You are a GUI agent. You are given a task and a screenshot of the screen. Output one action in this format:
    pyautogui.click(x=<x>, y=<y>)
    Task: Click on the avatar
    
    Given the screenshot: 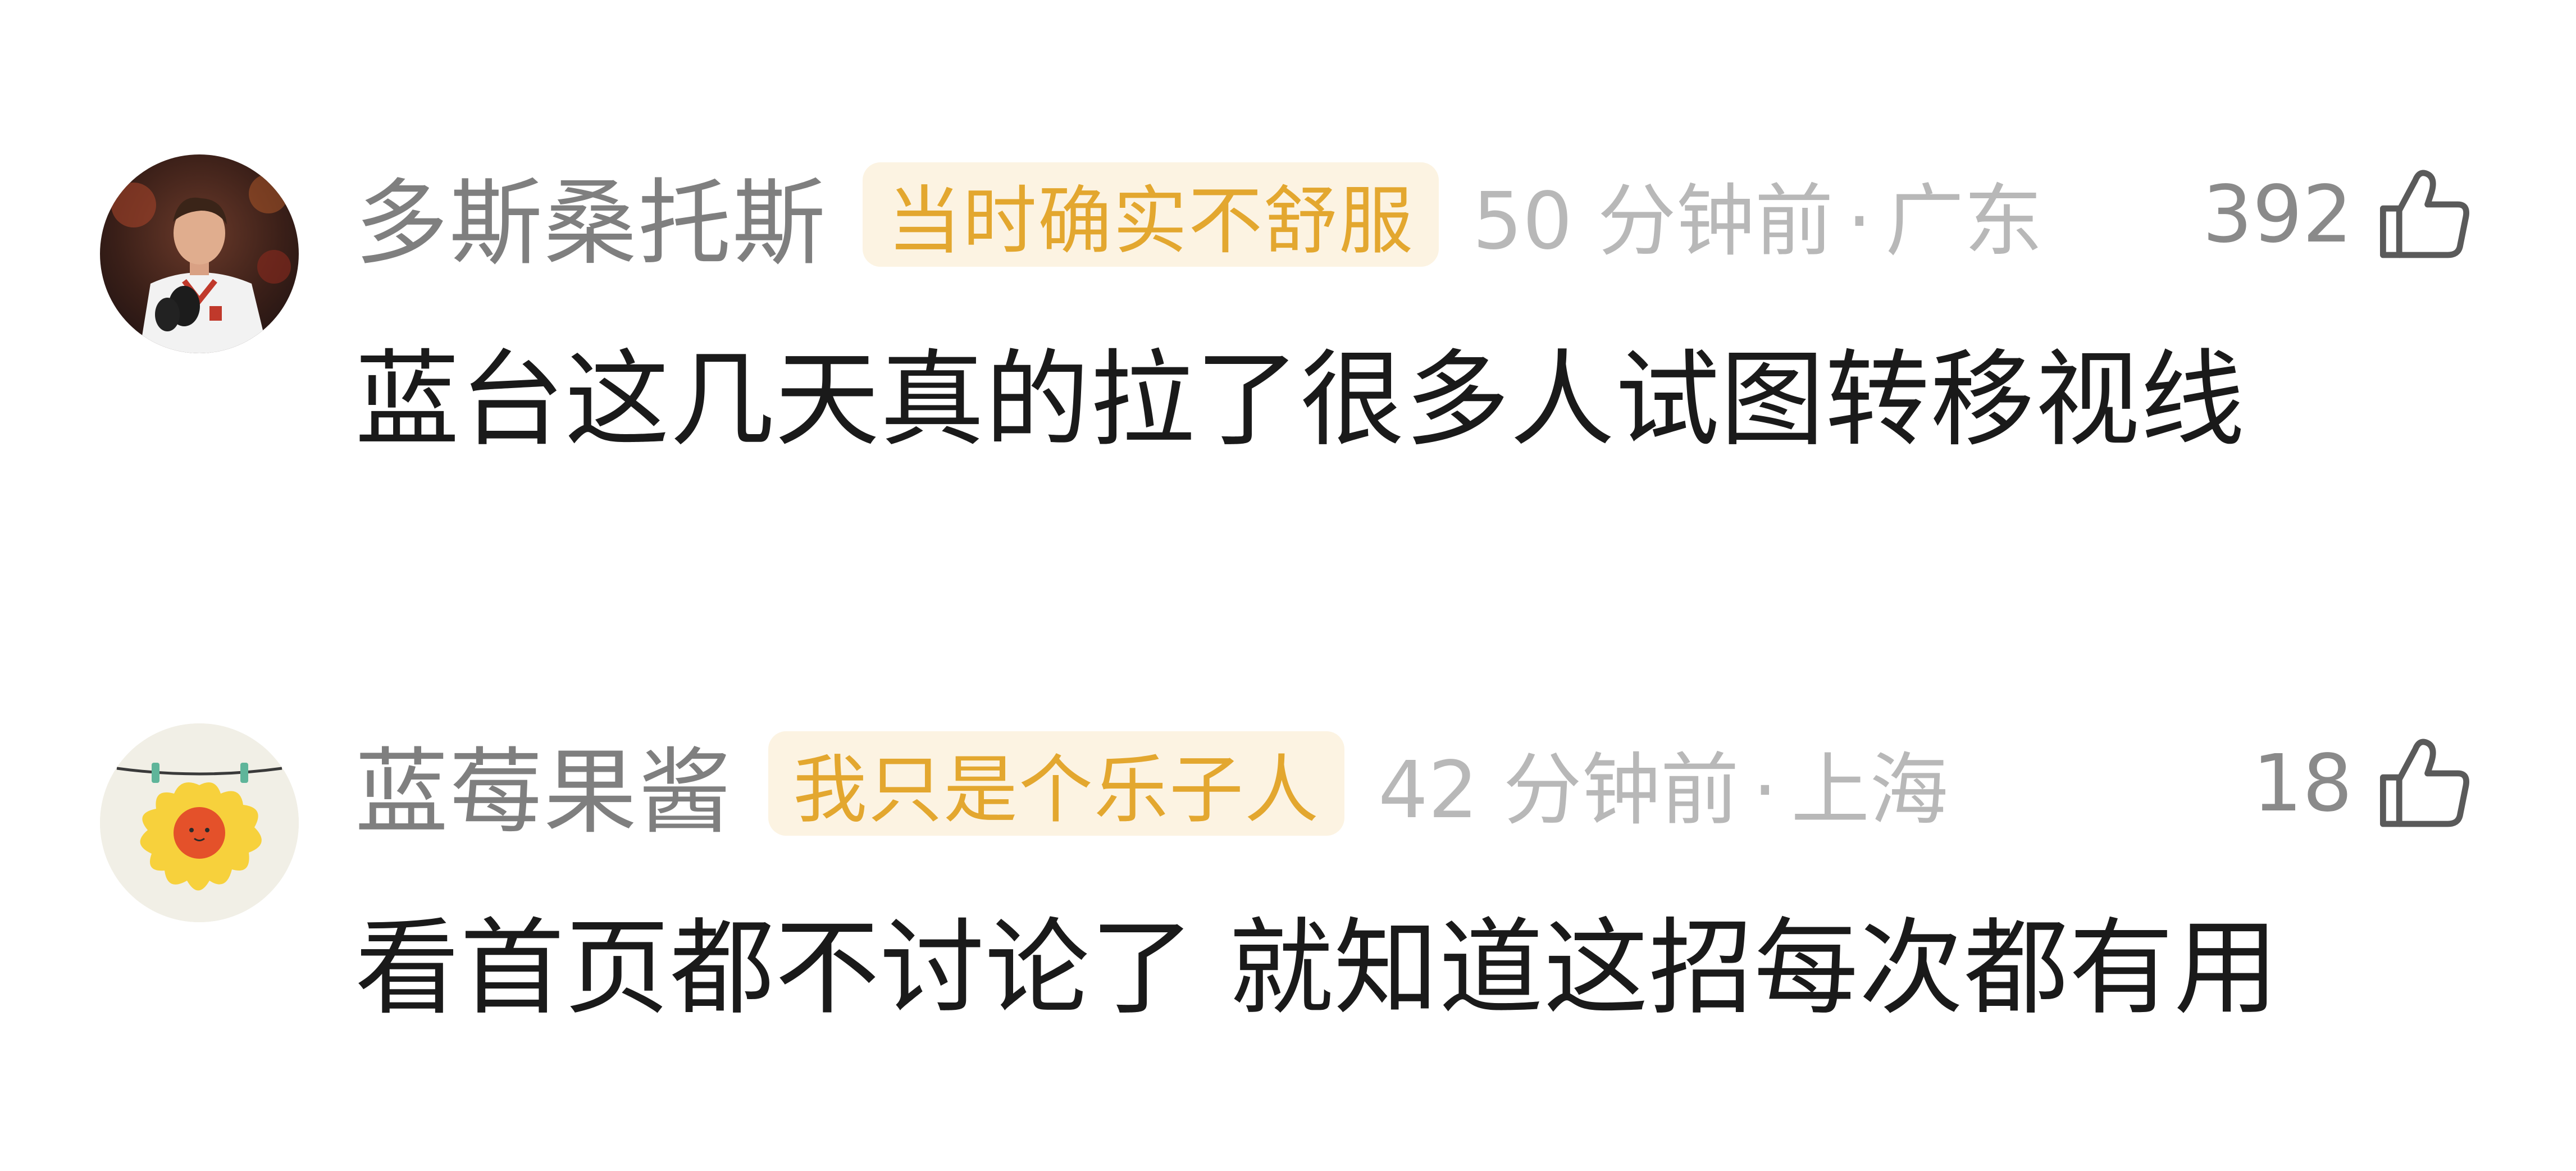 What is the action you would take?
    pyautogui.click(x=199, y=822)
    